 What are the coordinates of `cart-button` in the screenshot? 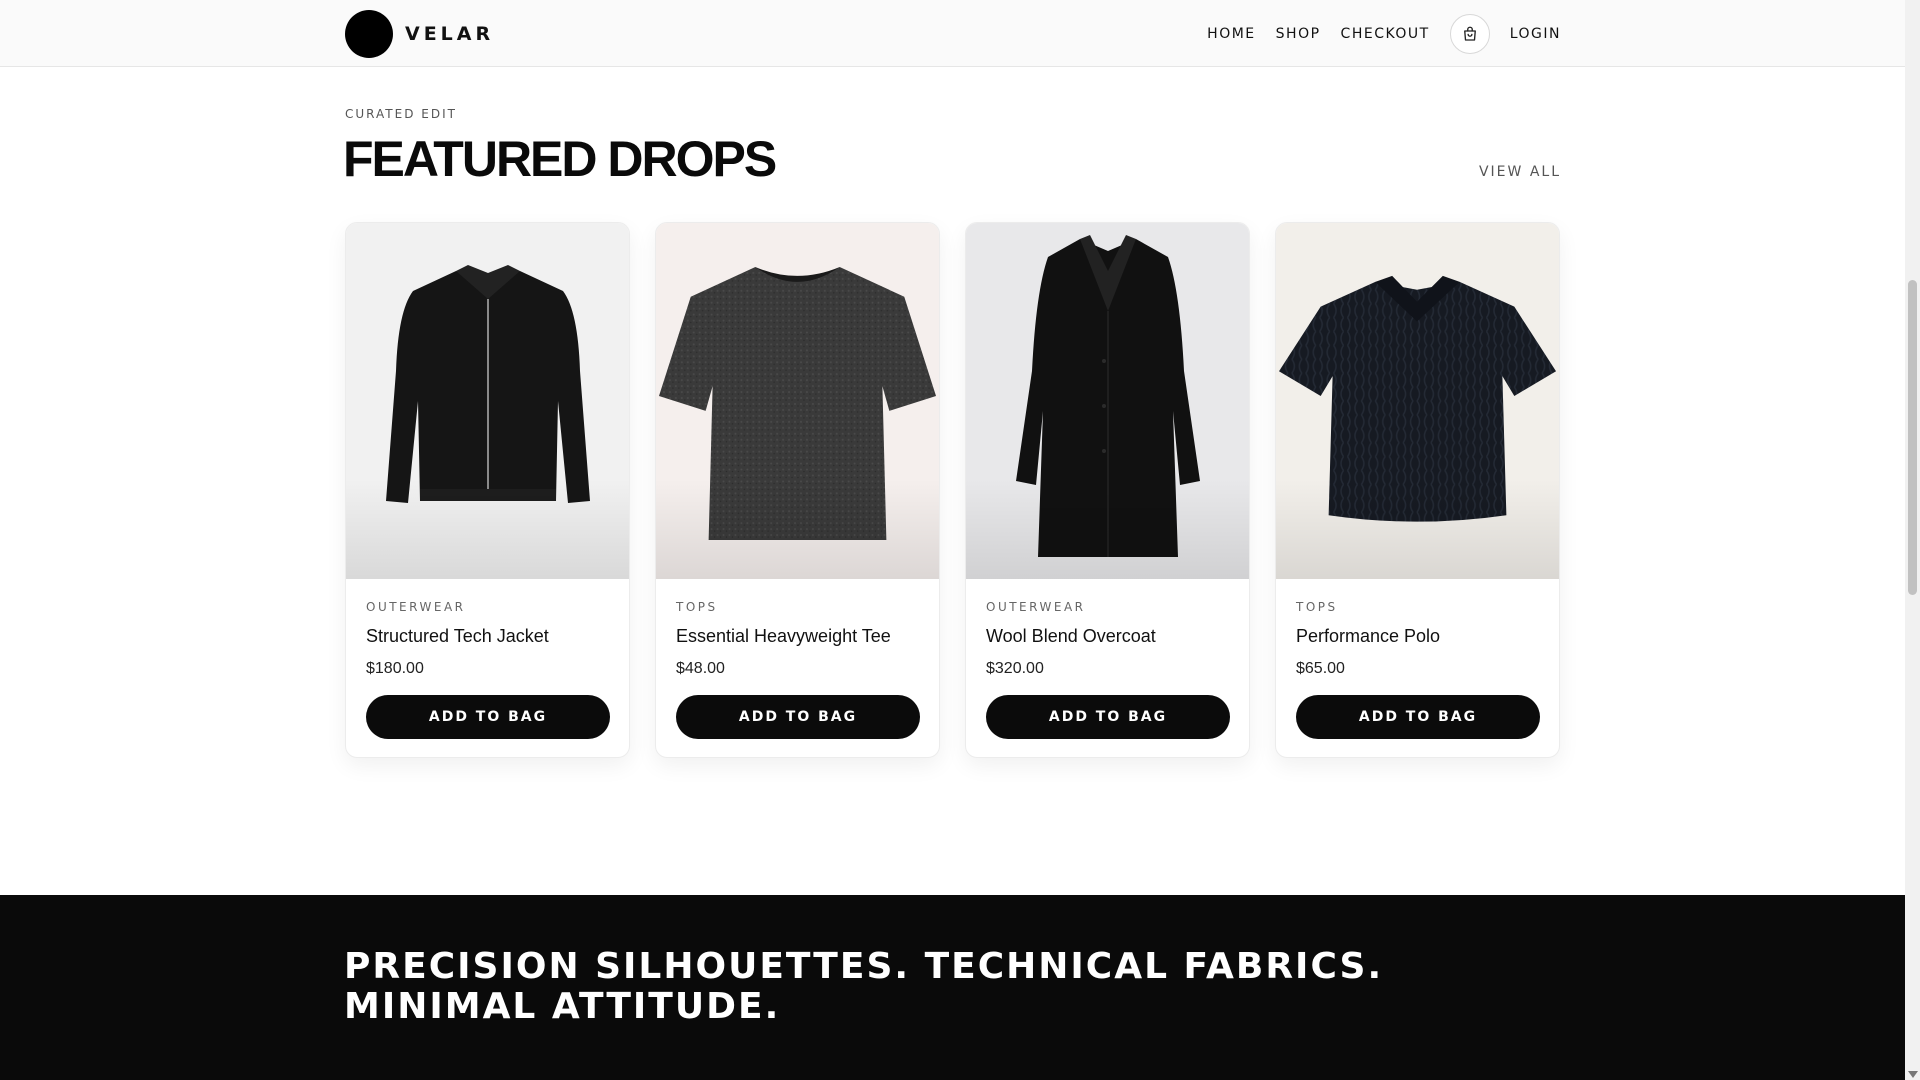 It's located at (1469, 33).